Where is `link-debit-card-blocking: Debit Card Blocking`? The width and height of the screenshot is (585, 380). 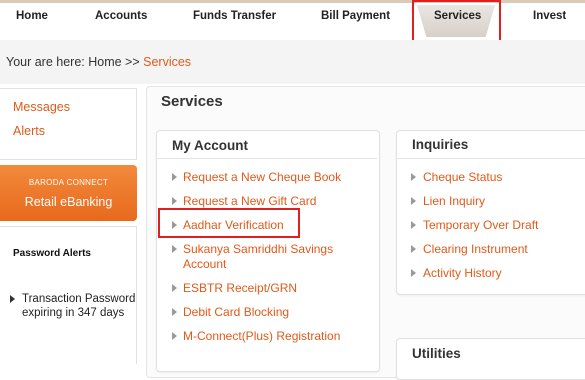 link-debit-card-blocking: Debit Card Blocking is located at coordinates (236, 312).